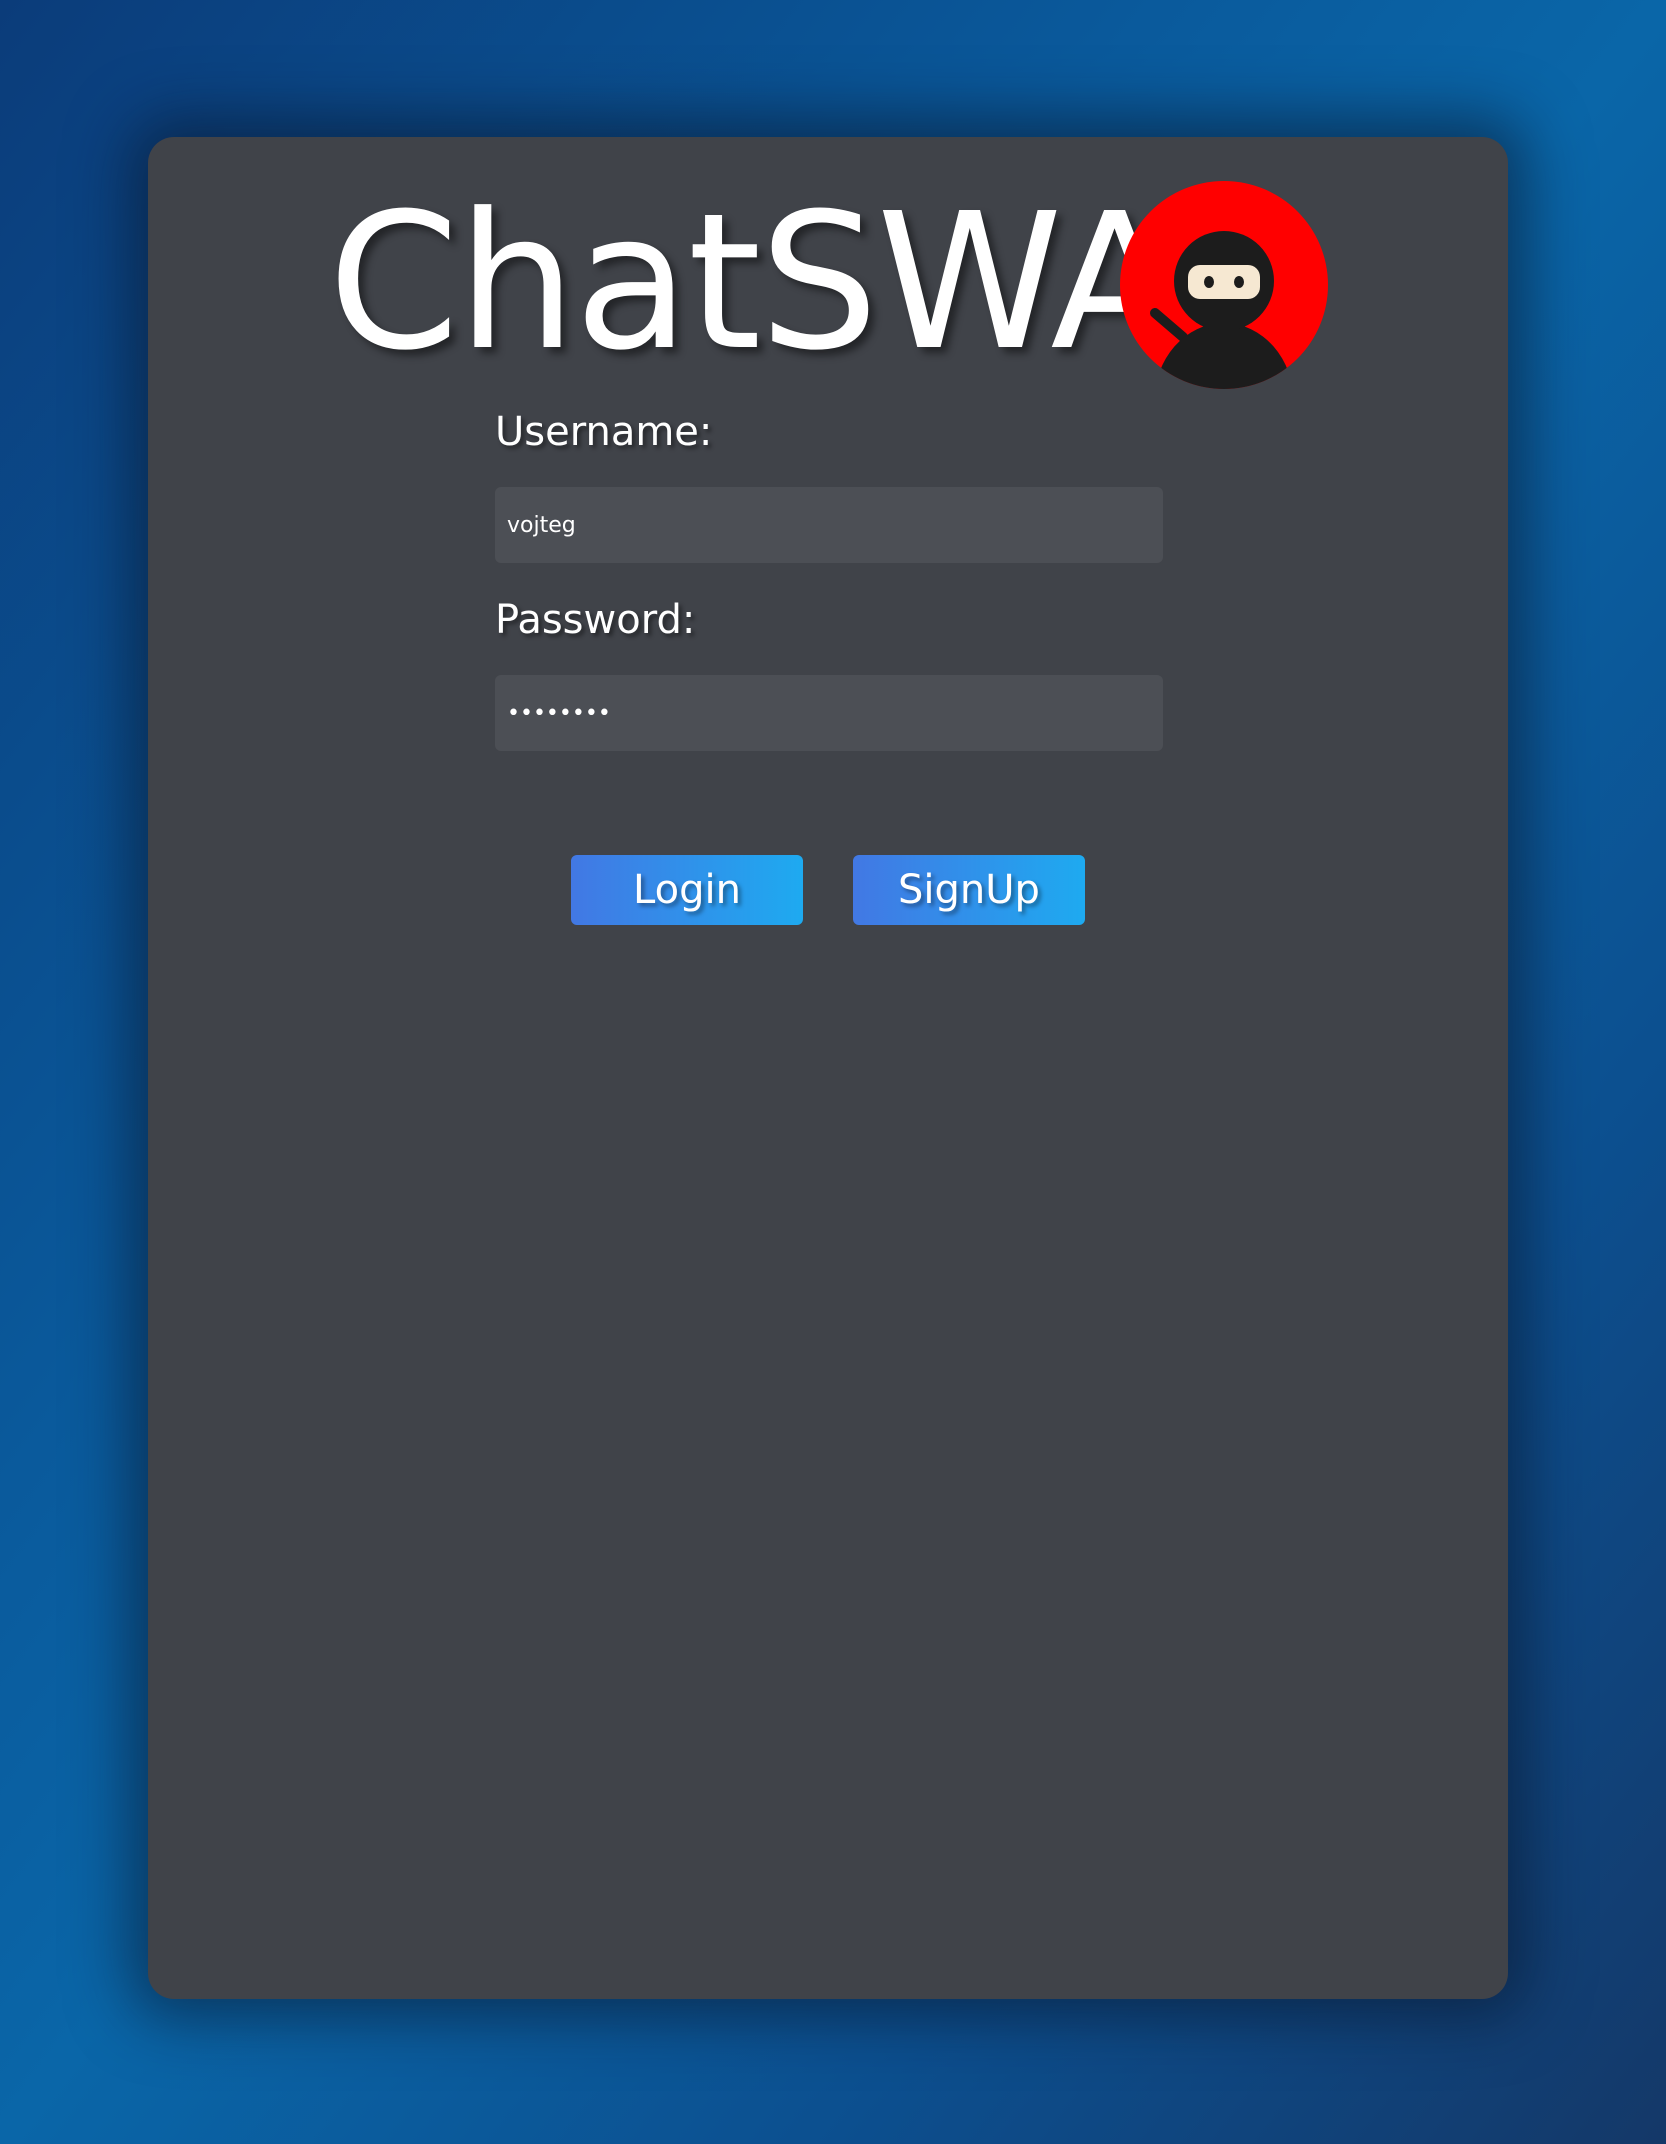 The width and height of the screenshot is (1666, 2144). What do you see at coordinates (969, 890) in the screenshot?
I see `signup-button: SignUp` at bounding box center [969, 890].